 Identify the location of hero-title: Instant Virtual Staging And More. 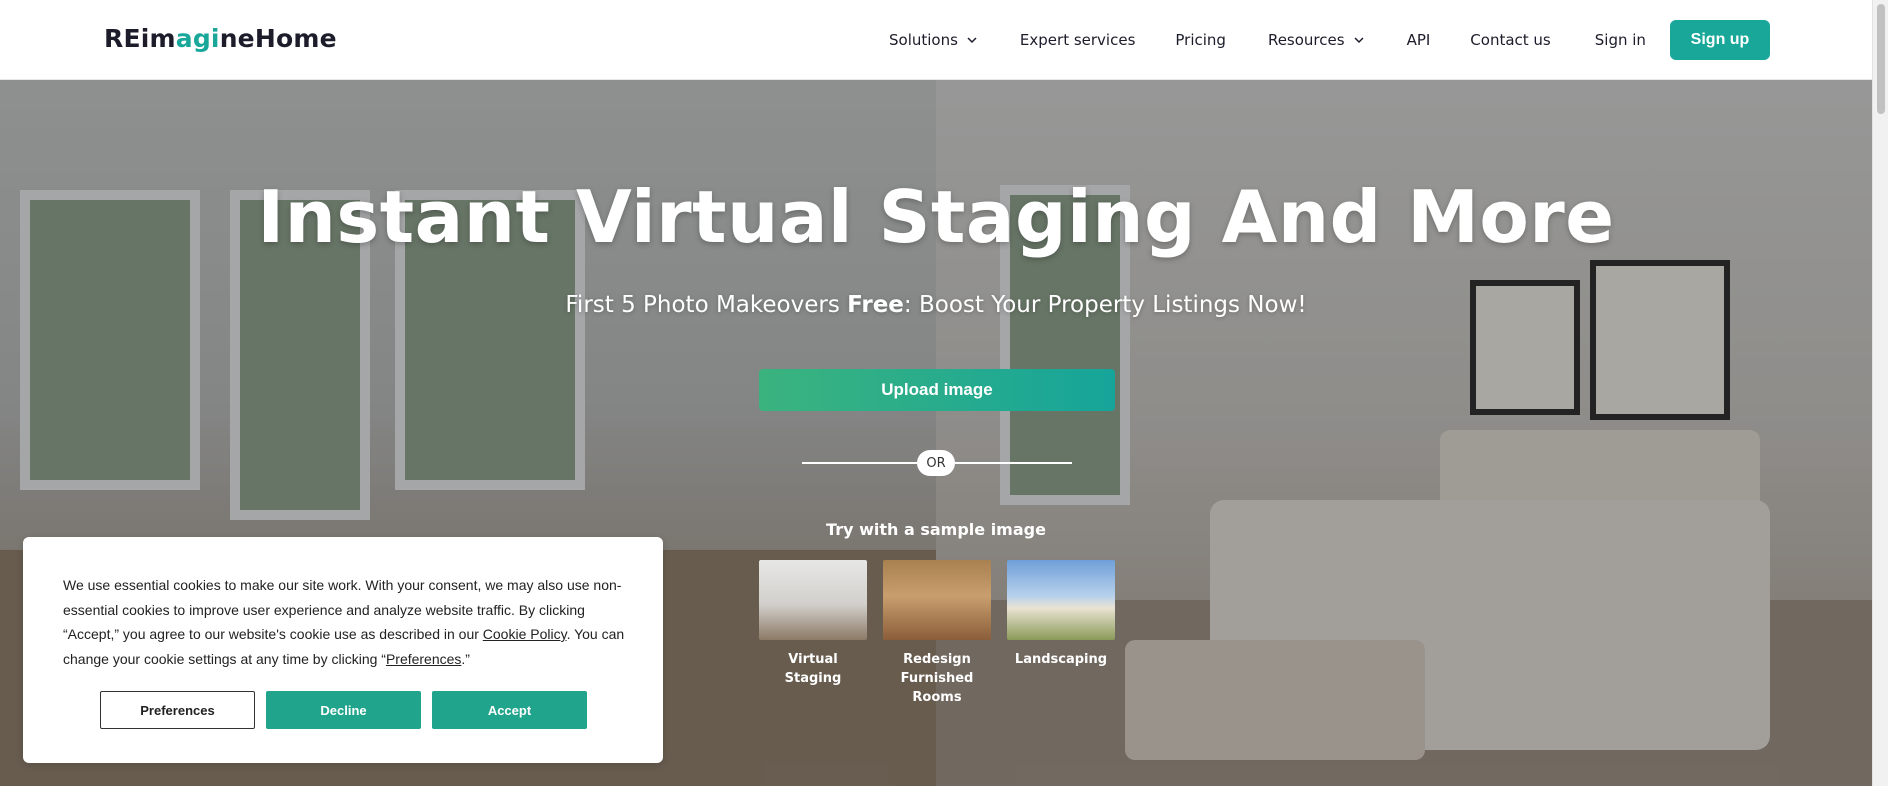
(936, 217).